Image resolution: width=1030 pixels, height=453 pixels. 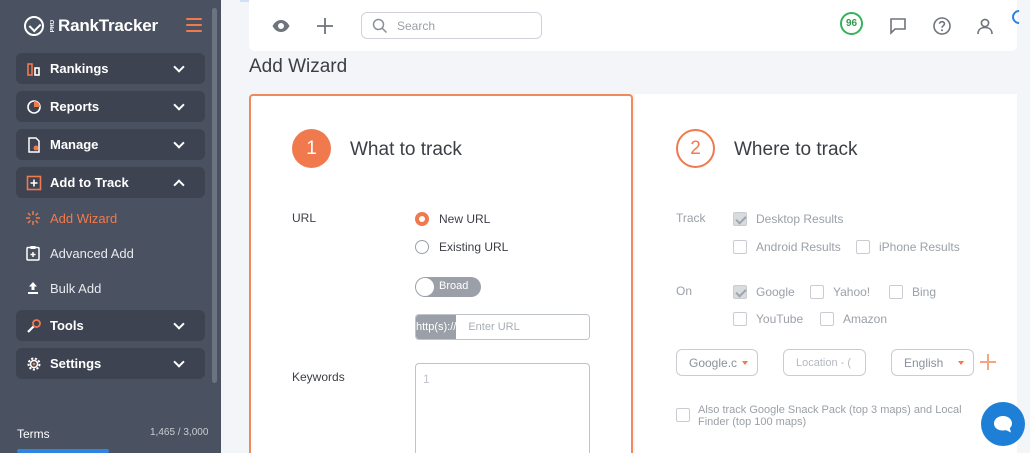 What do you see at coordinates (851, 23) in the screenshot?
I see `score-badge: 96` at bounding box center [851, 23].